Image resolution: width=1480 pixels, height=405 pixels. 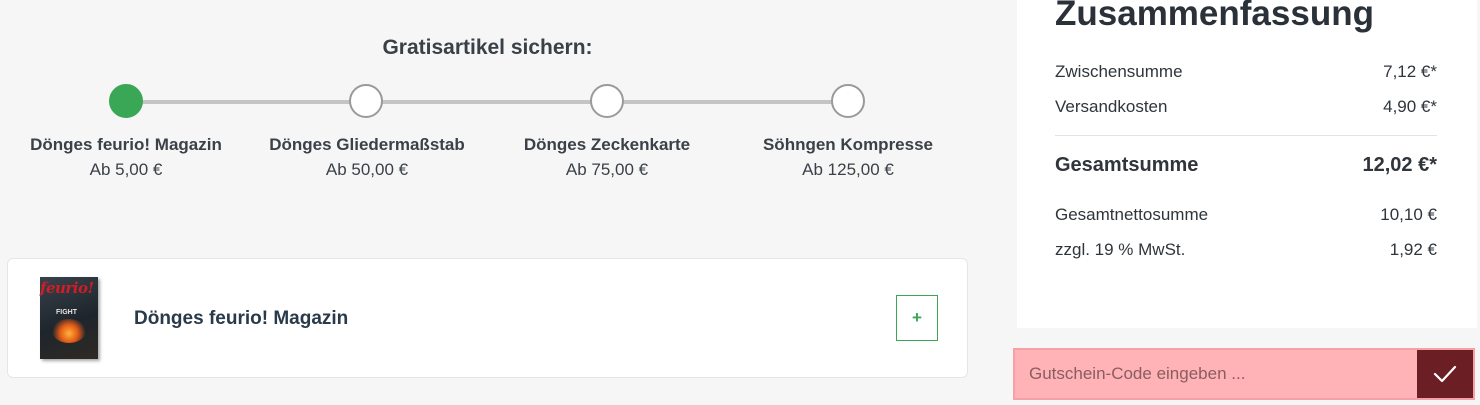 I want to click on progress-track, so click(x=487, y=102).